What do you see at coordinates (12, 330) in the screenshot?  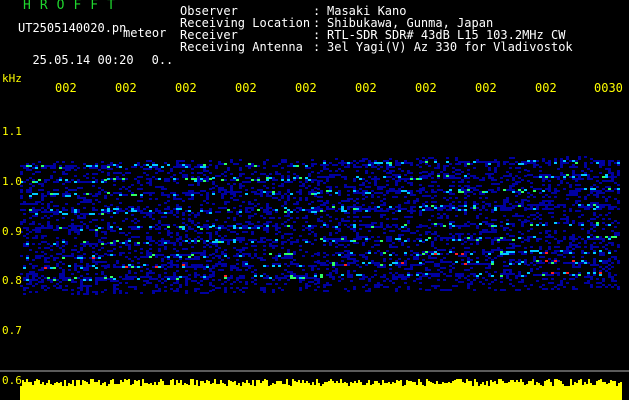 I see `y-tick-label: 0.7` at bounding box center [12, 330].